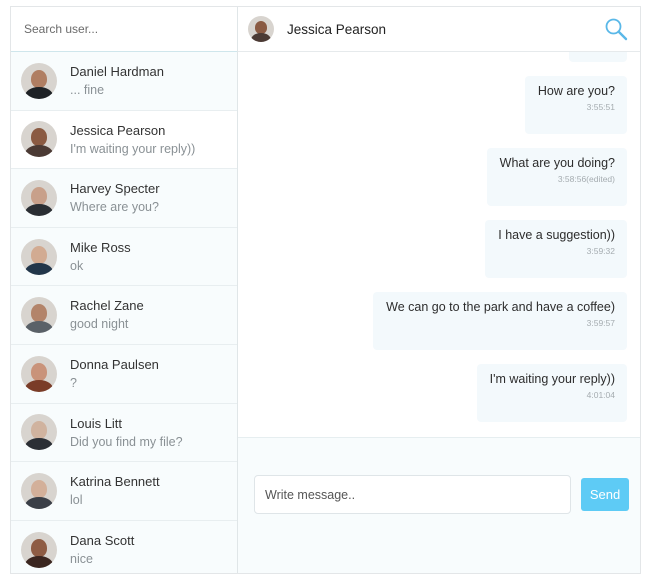 This screenshot has width=649, height=582. What do you see at coordinates (337, 29) in the screenshot?
I see `chat-contact-name: Jessica Pearson` at bounding box center [337, 29].